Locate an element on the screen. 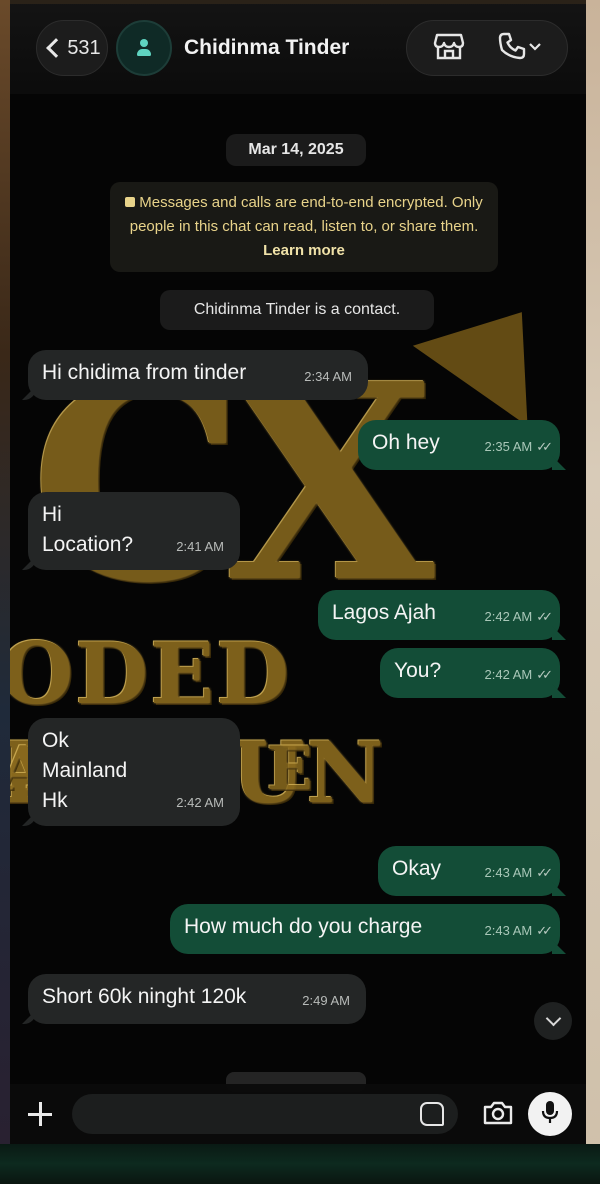 The width and height of the screenshot is (600, 1184). lock-icon is located at coordinates (130, 202).